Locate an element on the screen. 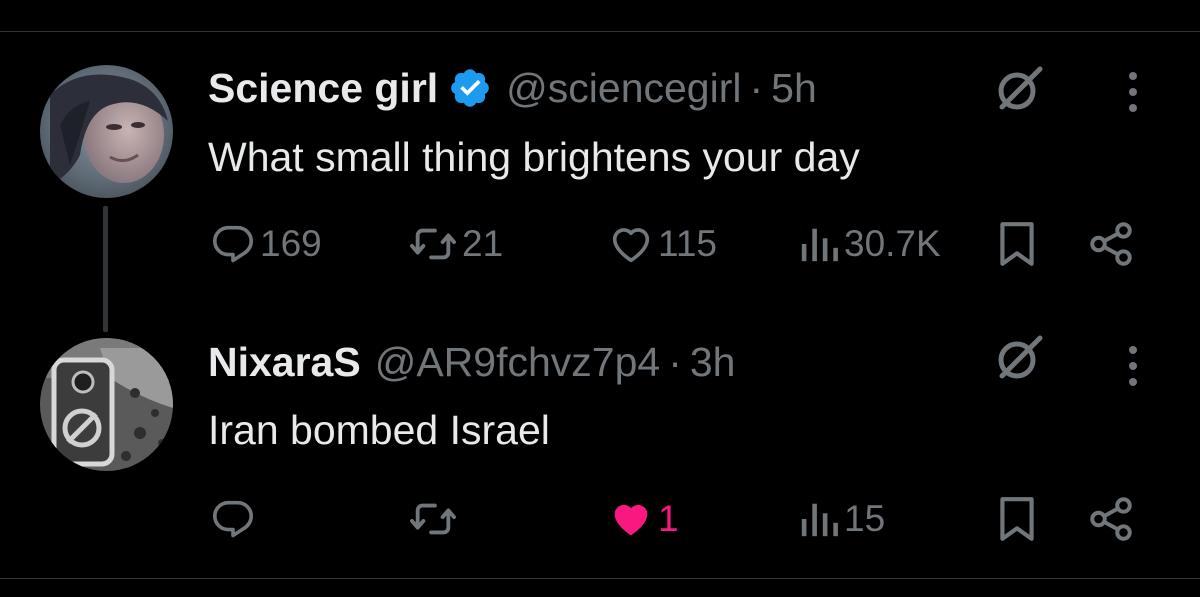  views-button: 15 is located at coordinates (841, 519).